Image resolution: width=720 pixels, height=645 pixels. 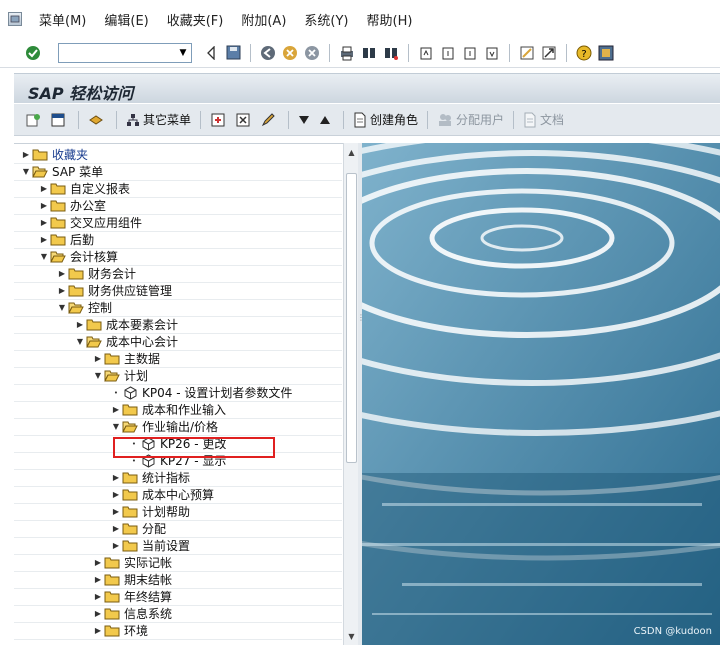 What do you see at coordinates (125, 52) in the screenshot?
I see `command-field: ▼` at bounding box center [125, 52].